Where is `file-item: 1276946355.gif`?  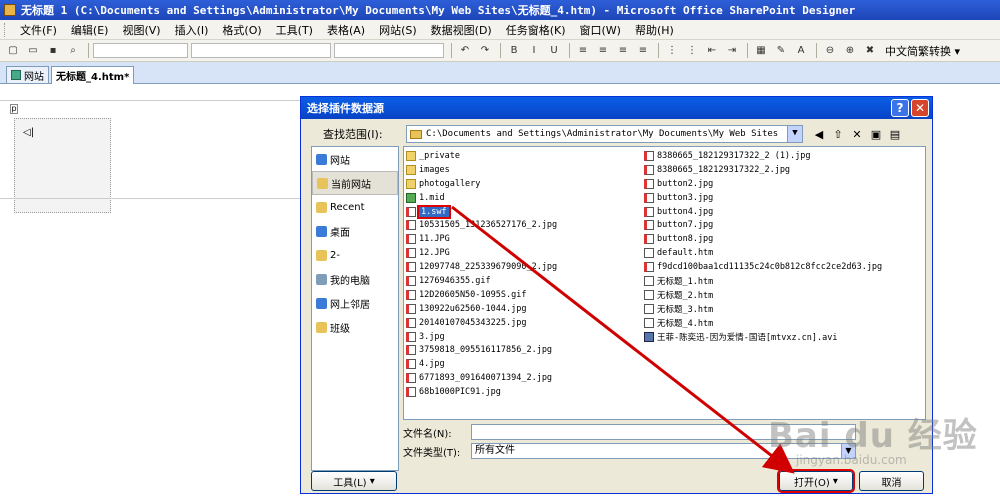 file-item: 1276946355.gif is located at coordinates (526, 281).